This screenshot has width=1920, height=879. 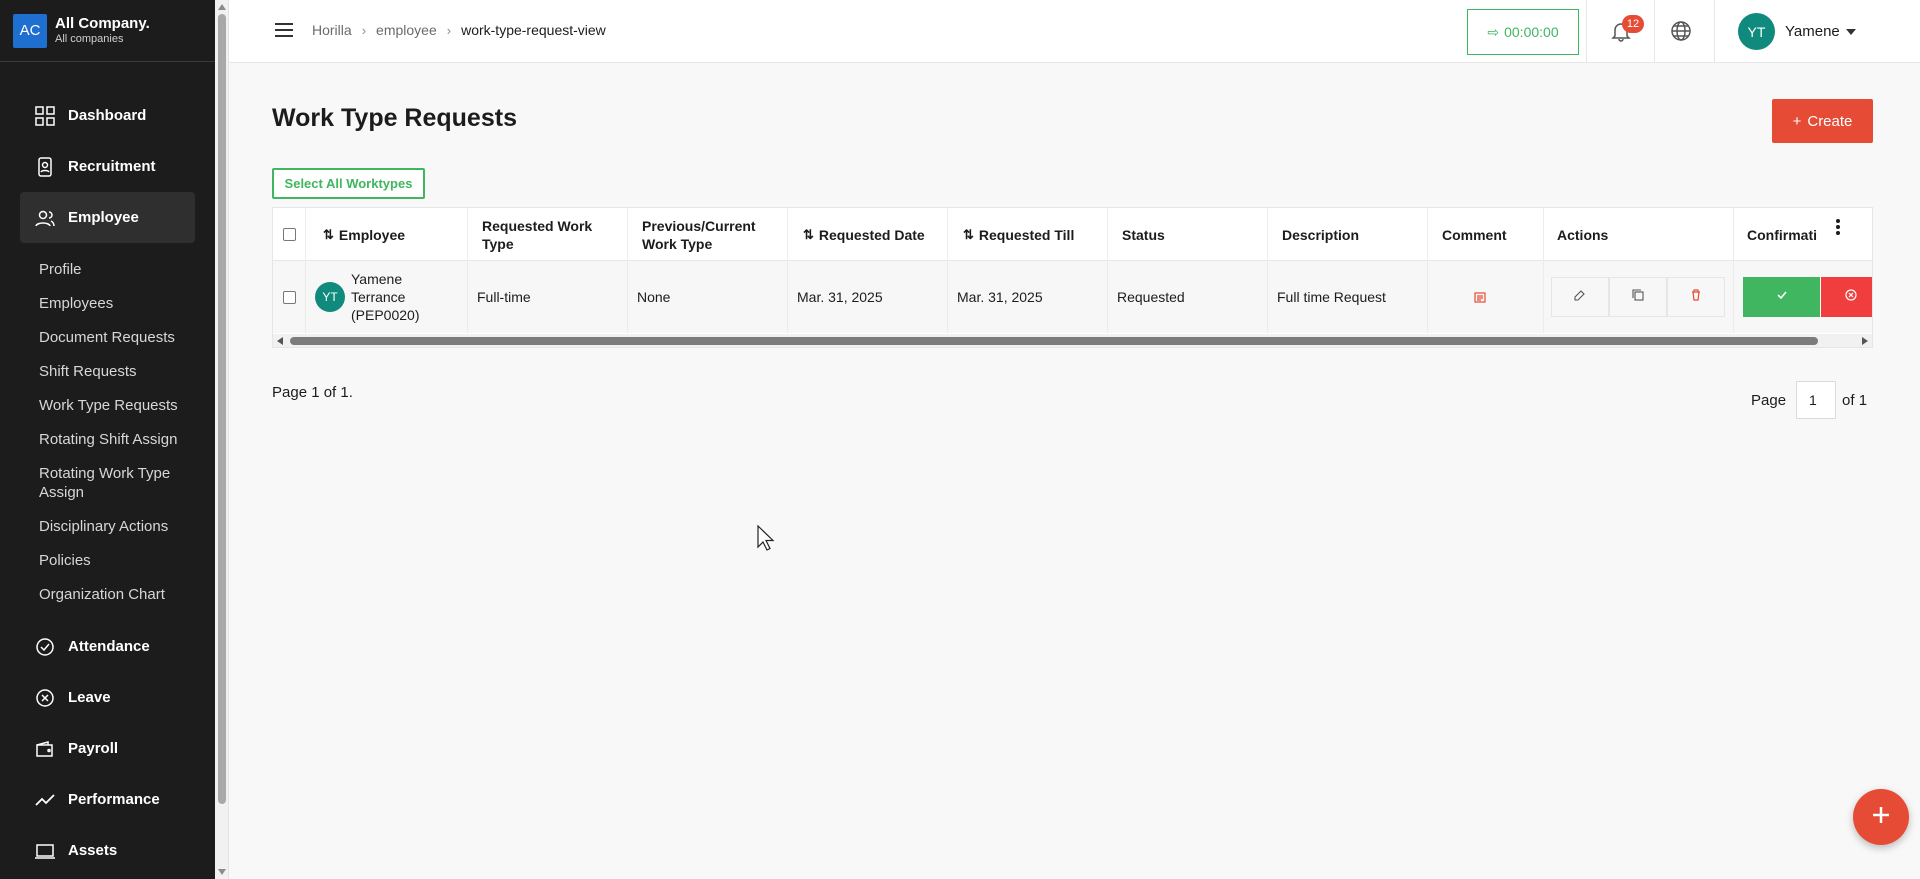 I want to click on clock-in-button: ⇨ 00:00:00, so click(x=1523, y=32).